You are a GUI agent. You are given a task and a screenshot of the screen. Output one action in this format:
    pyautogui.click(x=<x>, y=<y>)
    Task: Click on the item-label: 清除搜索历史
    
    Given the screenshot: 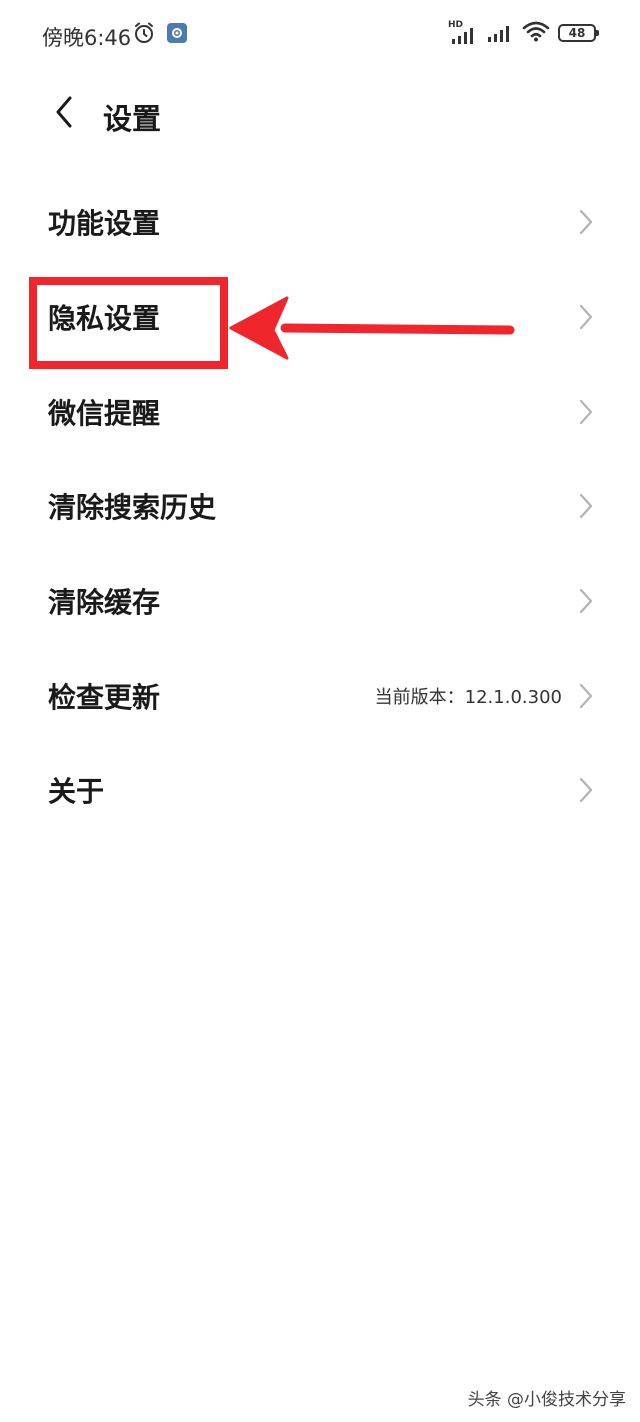 What is the action you would take?
    pyautogui.click(x=132, y=508)
    